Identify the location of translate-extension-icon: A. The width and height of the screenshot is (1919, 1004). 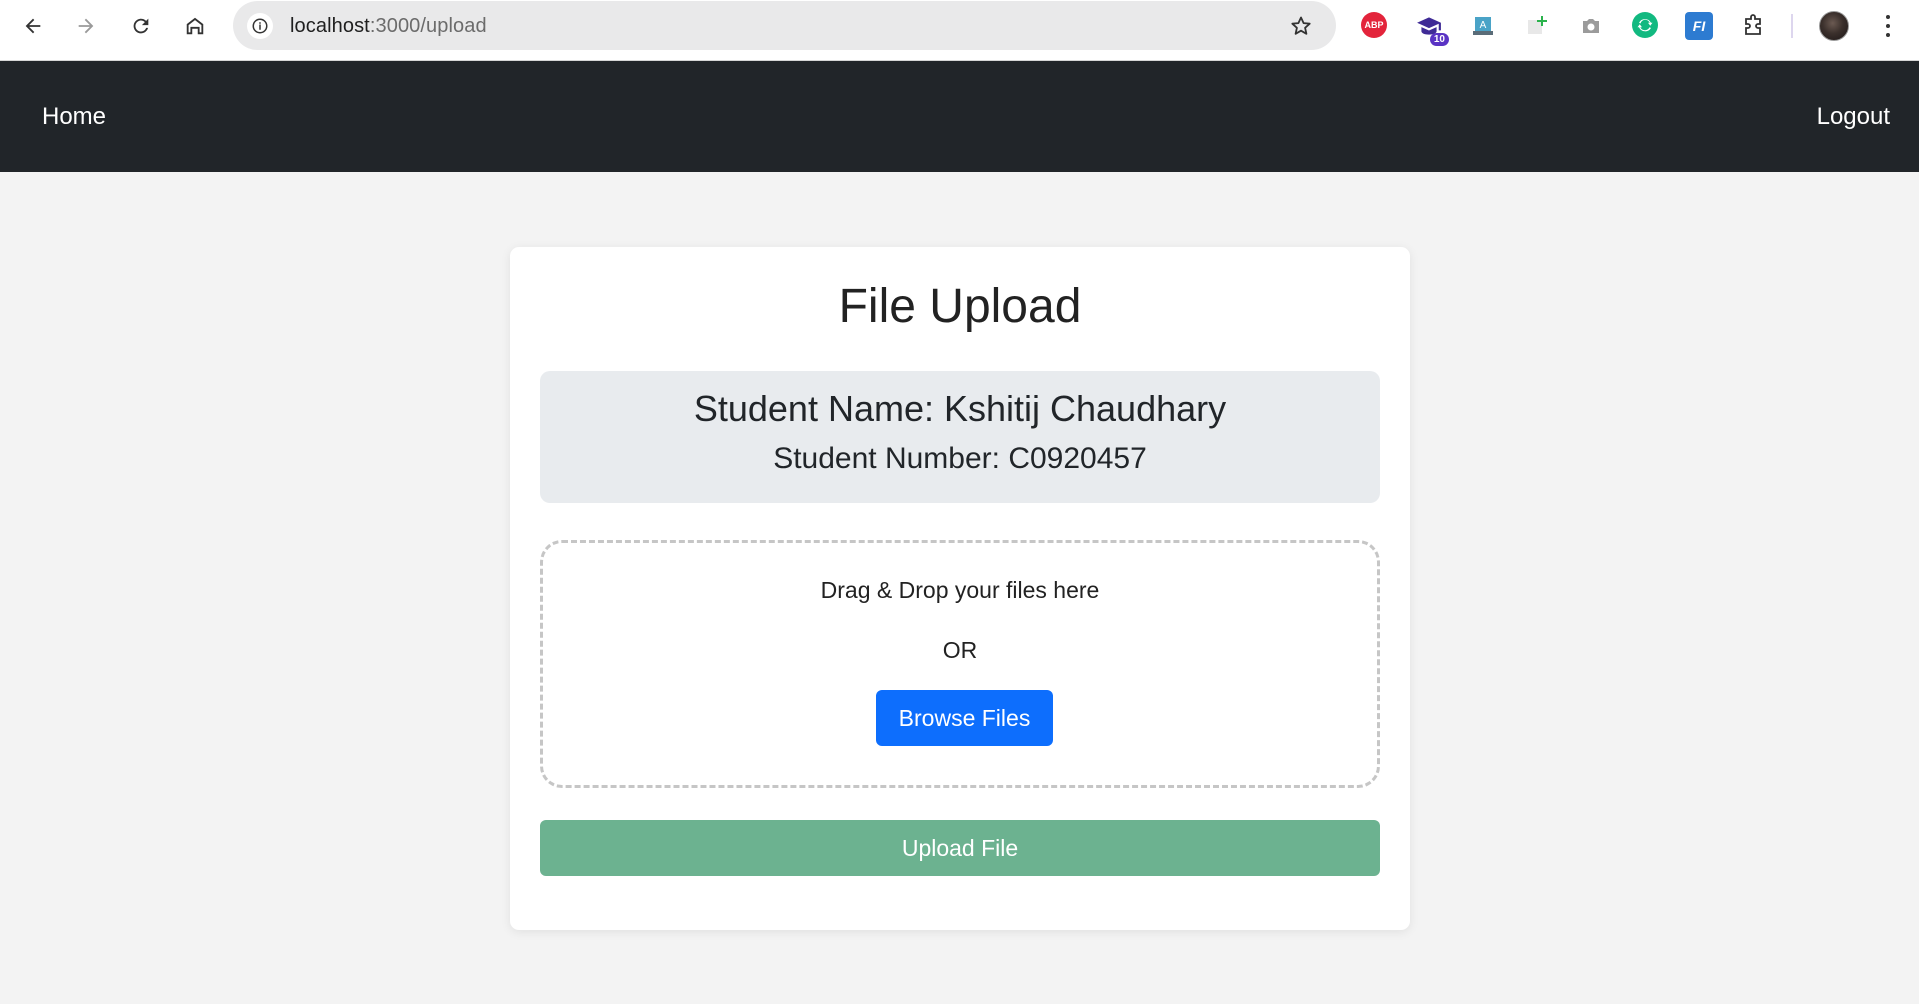
(1483, 26).